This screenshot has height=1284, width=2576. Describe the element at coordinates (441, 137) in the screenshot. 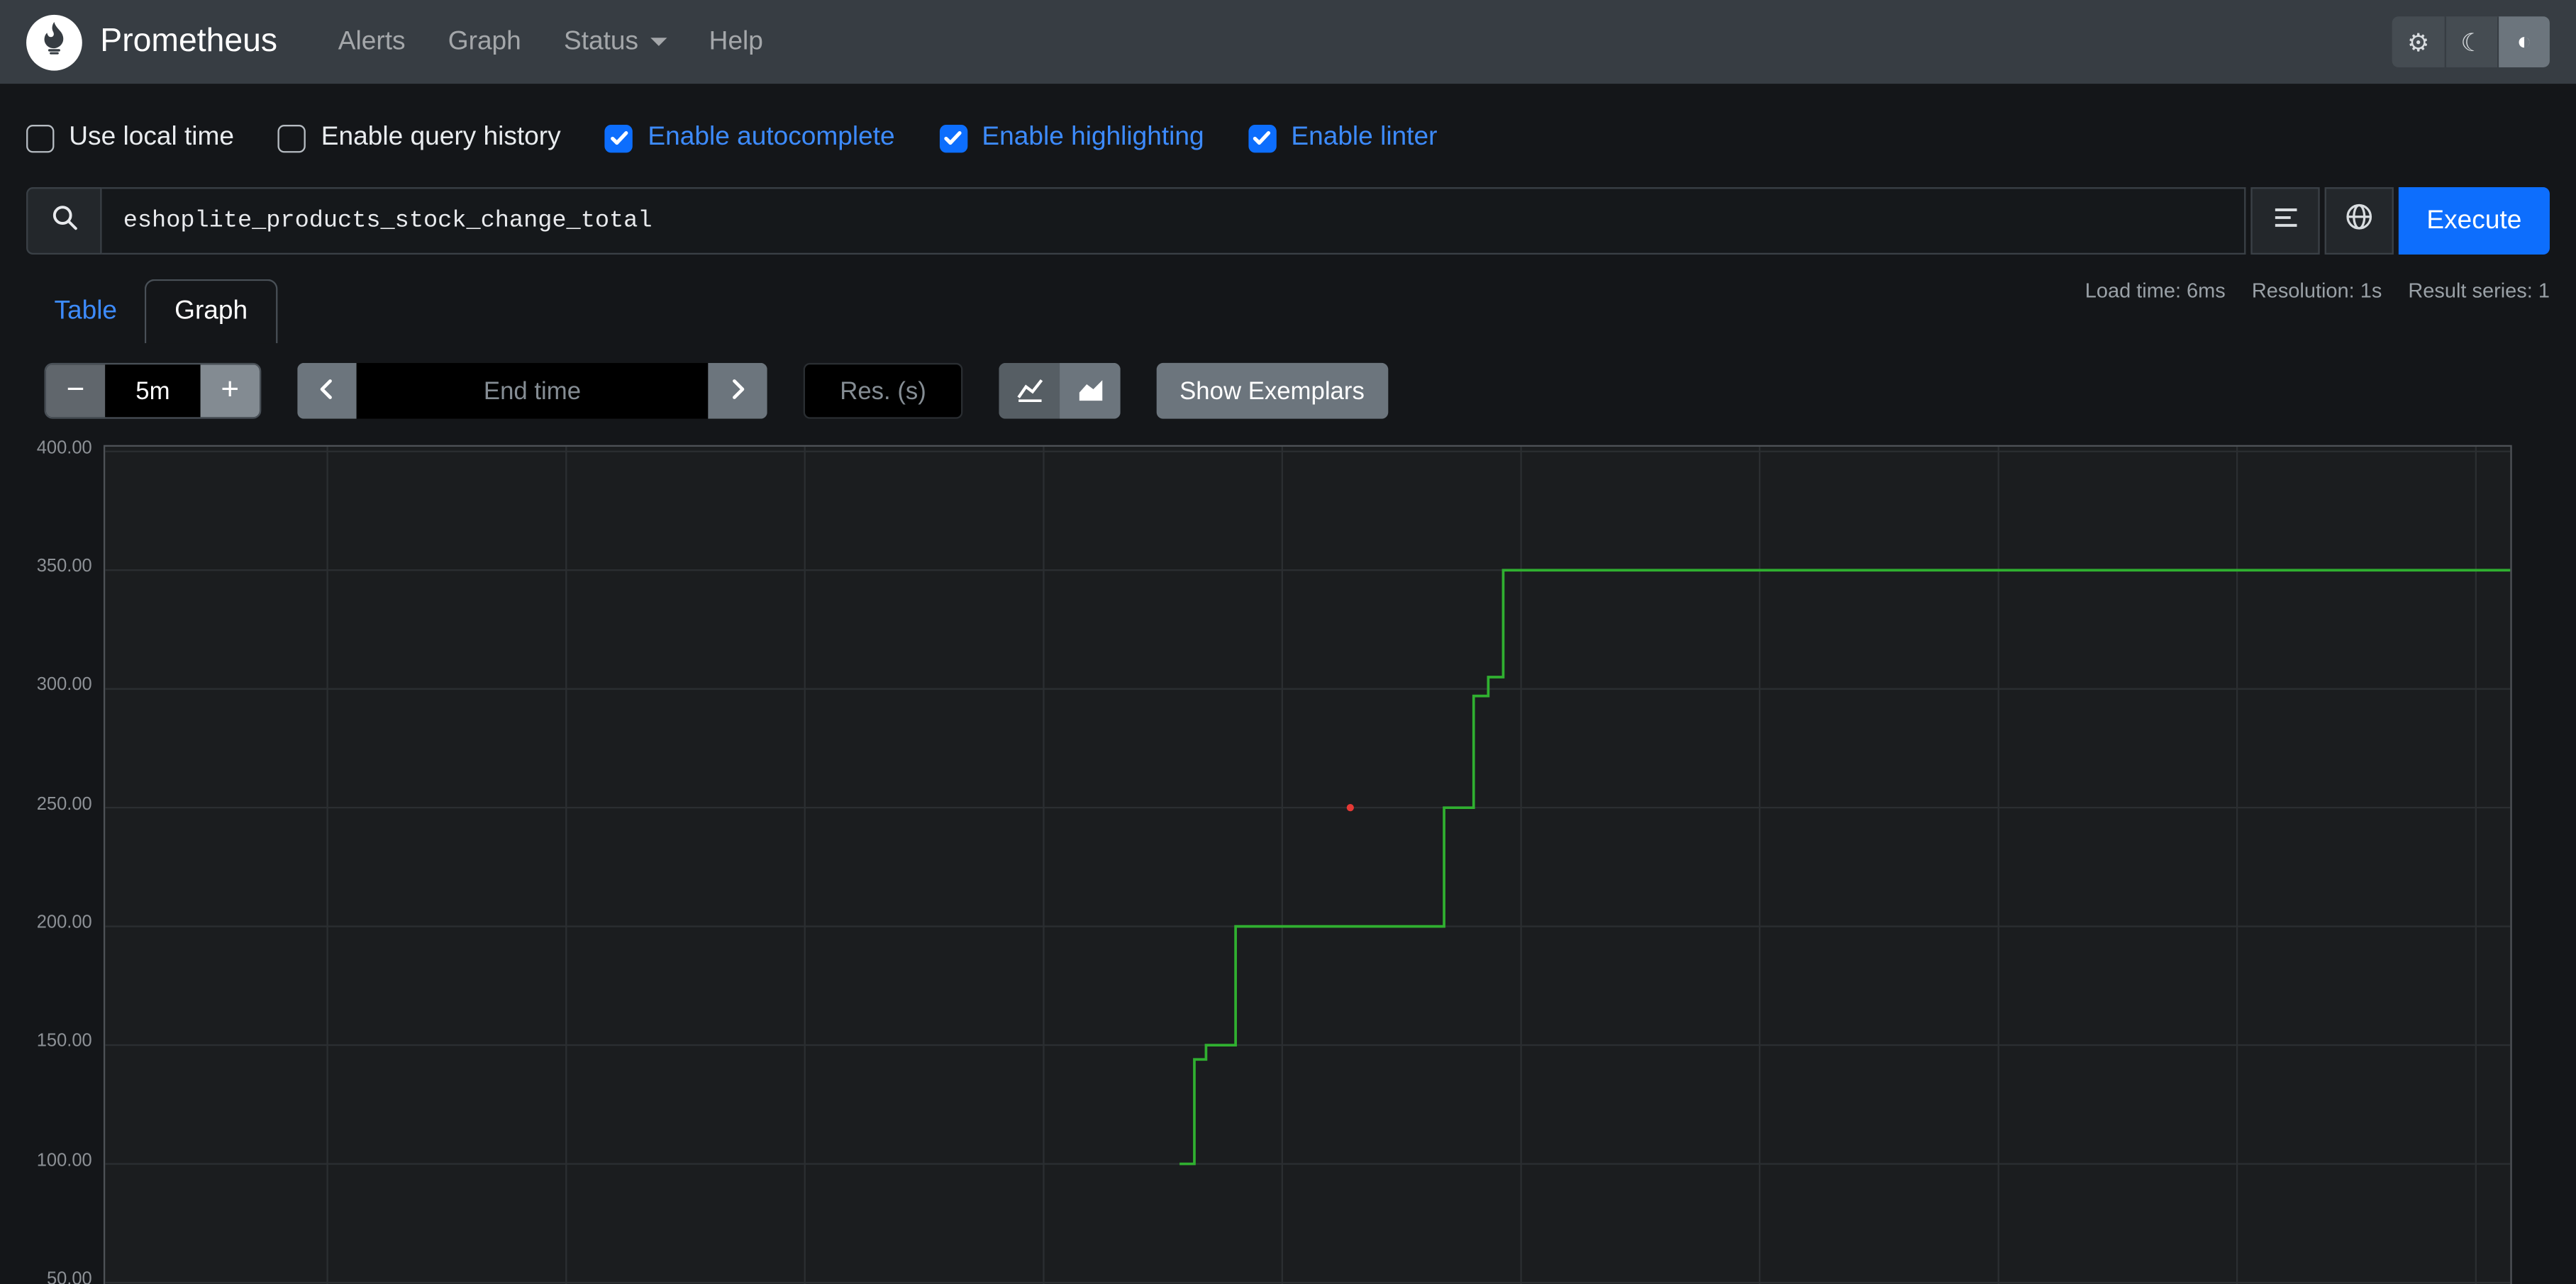

I see `checkbox-label: Enable query history` at that location.